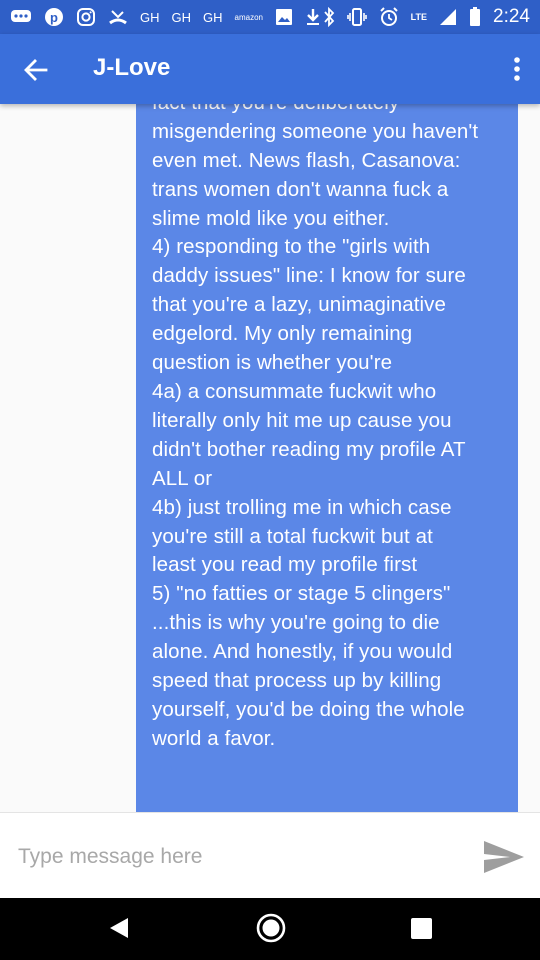  Describe the element at coordinates (421, 928) in the screenshot. I see `nav-recents-button` at that location.